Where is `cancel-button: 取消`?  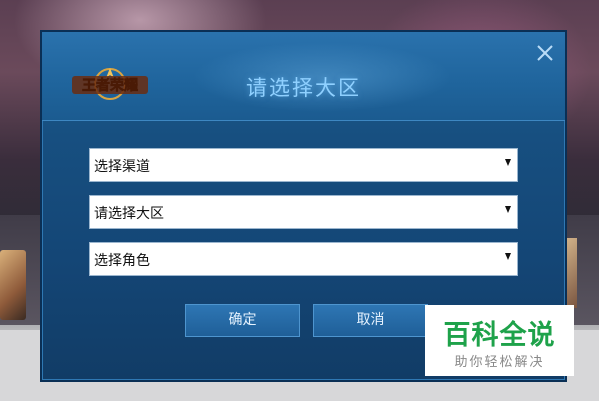 cancel-button: 取消 is located at coordinates (370, 320).